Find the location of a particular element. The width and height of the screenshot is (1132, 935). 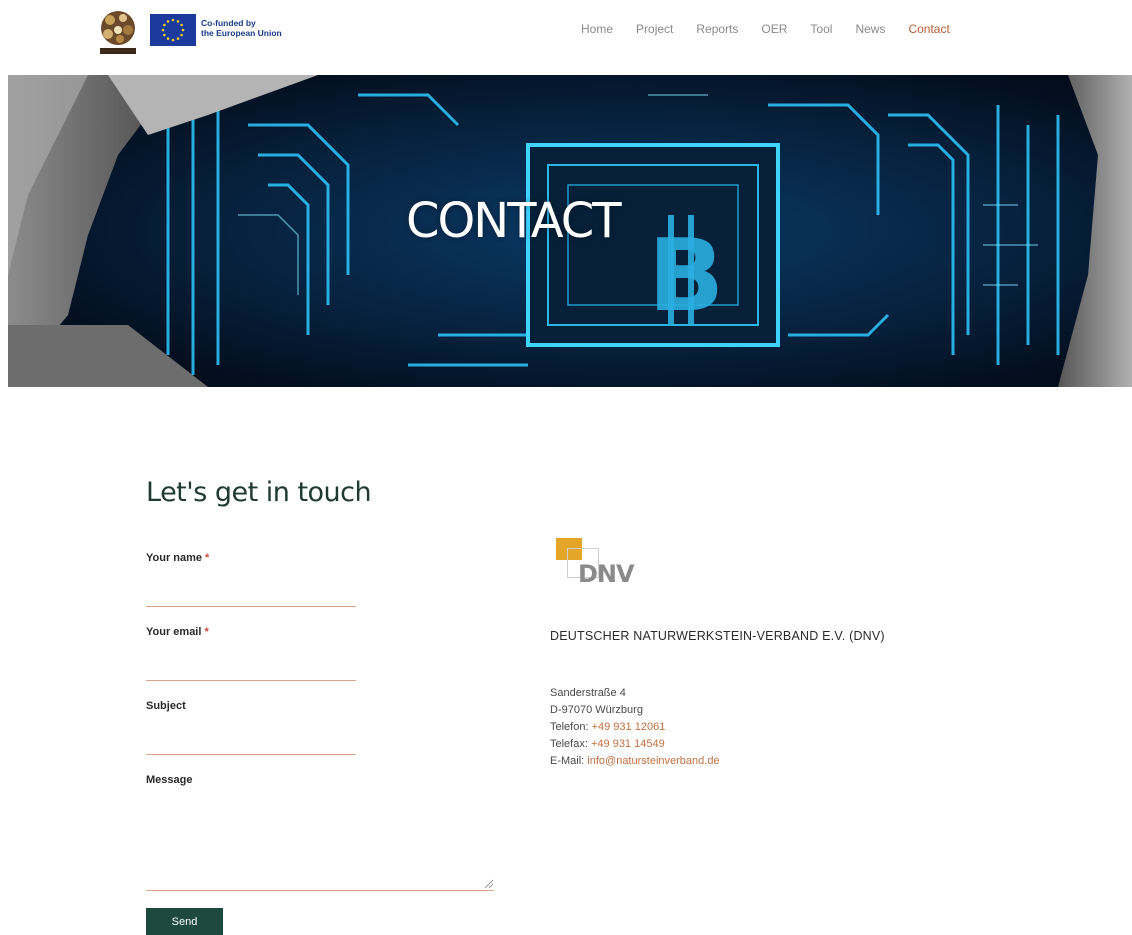

subject-input is located at coordinates (251, 744).